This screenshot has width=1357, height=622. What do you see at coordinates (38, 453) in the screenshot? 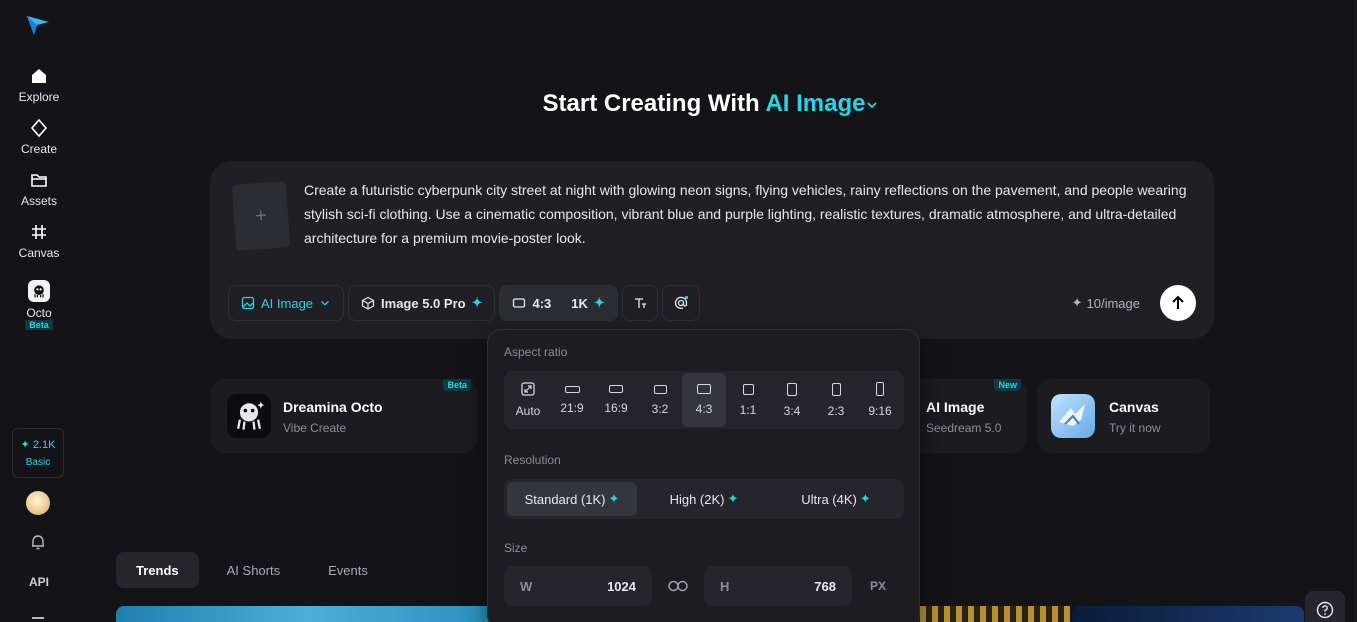
I see `credits-box: ✦ 2.1K Basic` at bounding box center [38, 453].